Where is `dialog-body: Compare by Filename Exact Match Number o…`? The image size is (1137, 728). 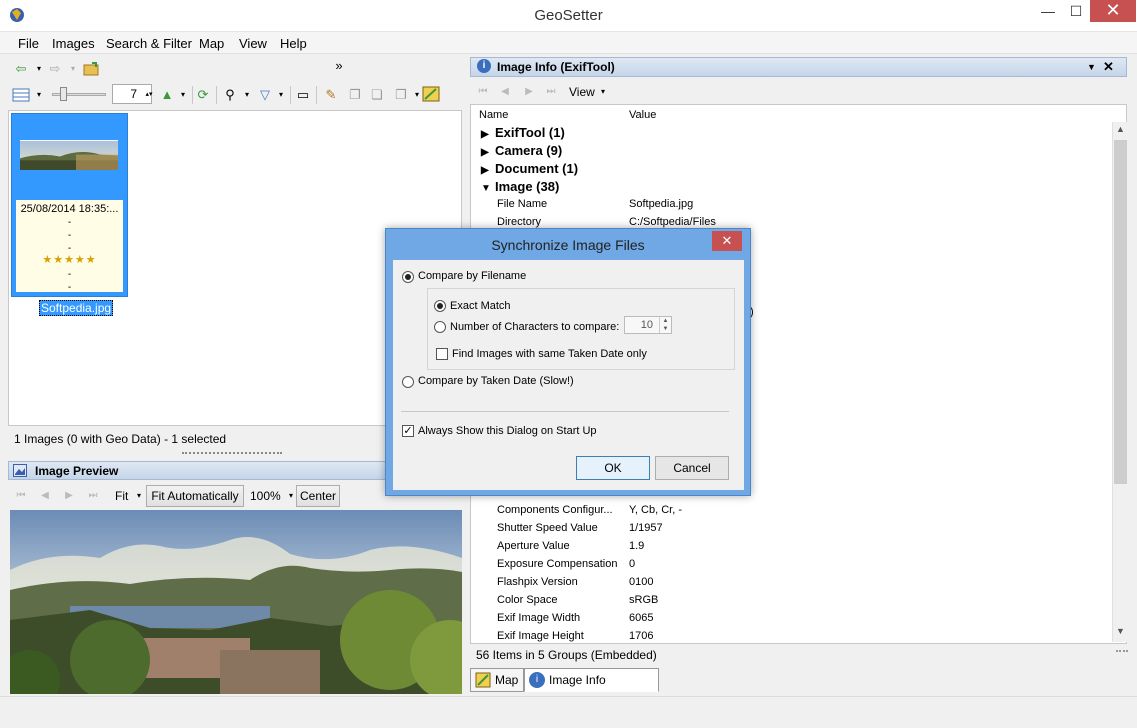
dialog-body: Compare by Filename Exact Match Number o… is located at coordinates (568, 375).